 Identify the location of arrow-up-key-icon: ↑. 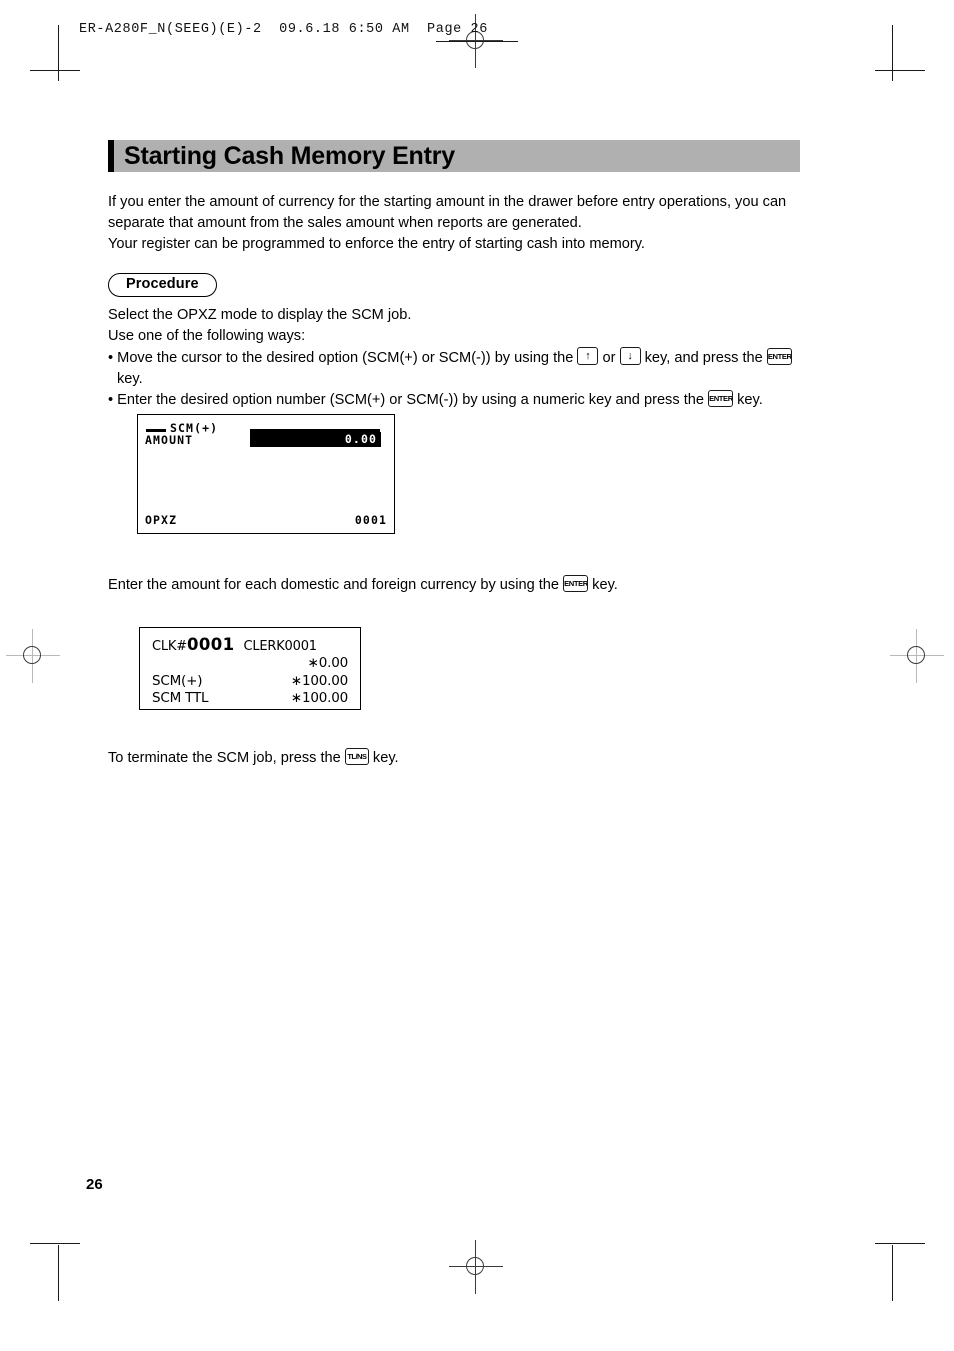
(588, 356).